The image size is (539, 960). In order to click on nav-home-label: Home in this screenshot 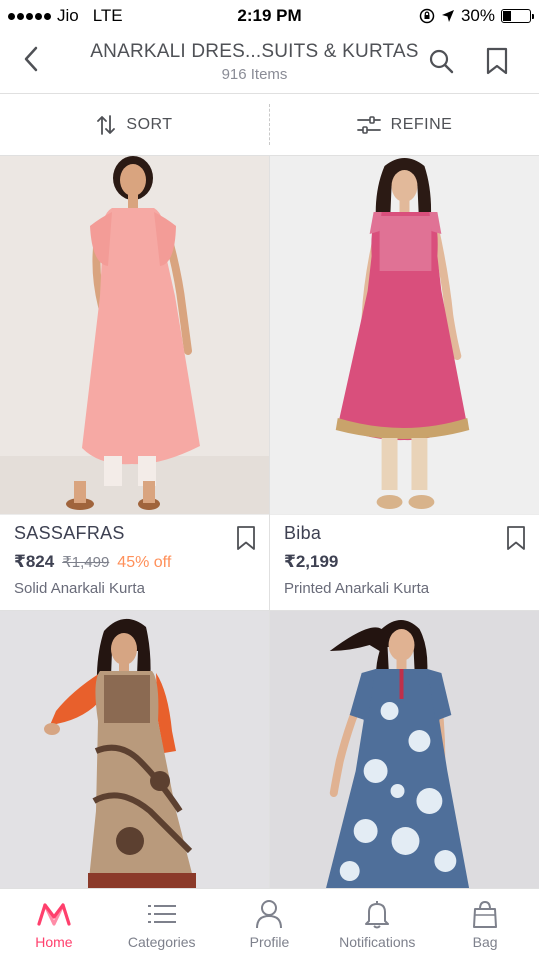, I will do `click(54, 942)`.